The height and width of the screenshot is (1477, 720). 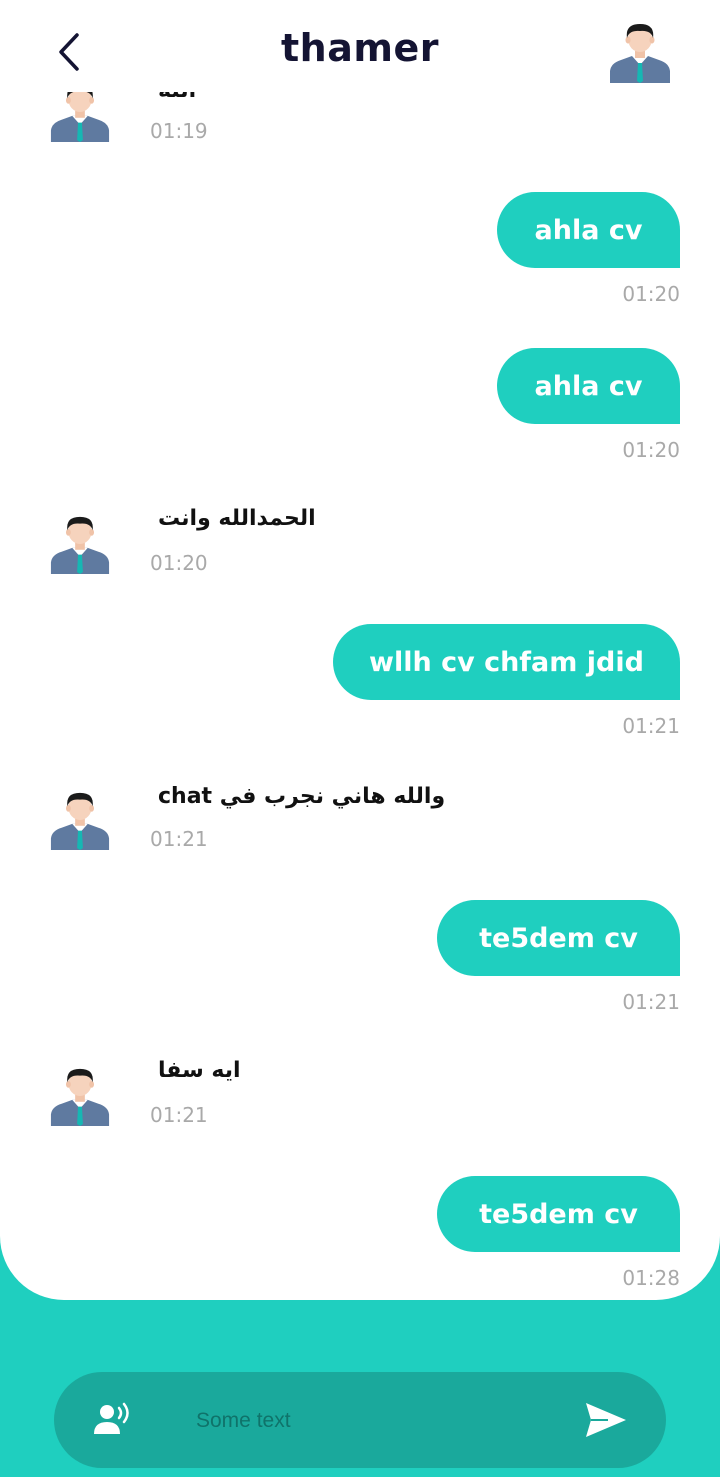 I want to click on sent-message-text: wllh cv chfam jdid, so click(x=506, y=662).